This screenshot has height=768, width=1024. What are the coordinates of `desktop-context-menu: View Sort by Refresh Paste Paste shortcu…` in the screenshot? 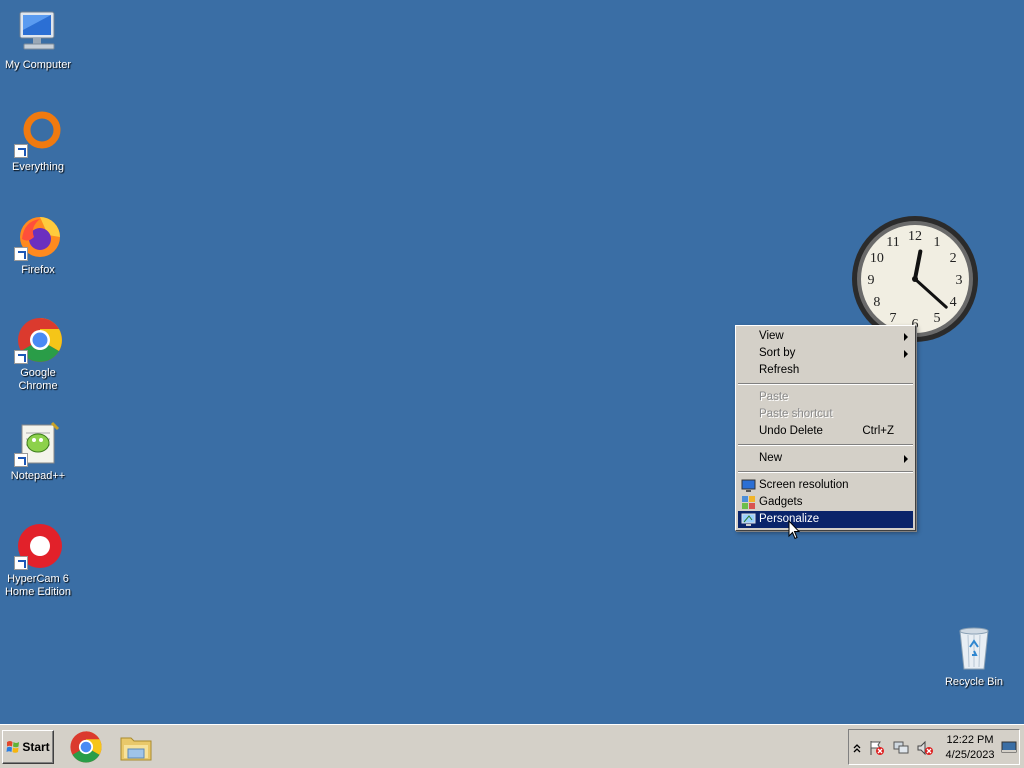 It's located at (825, 428).